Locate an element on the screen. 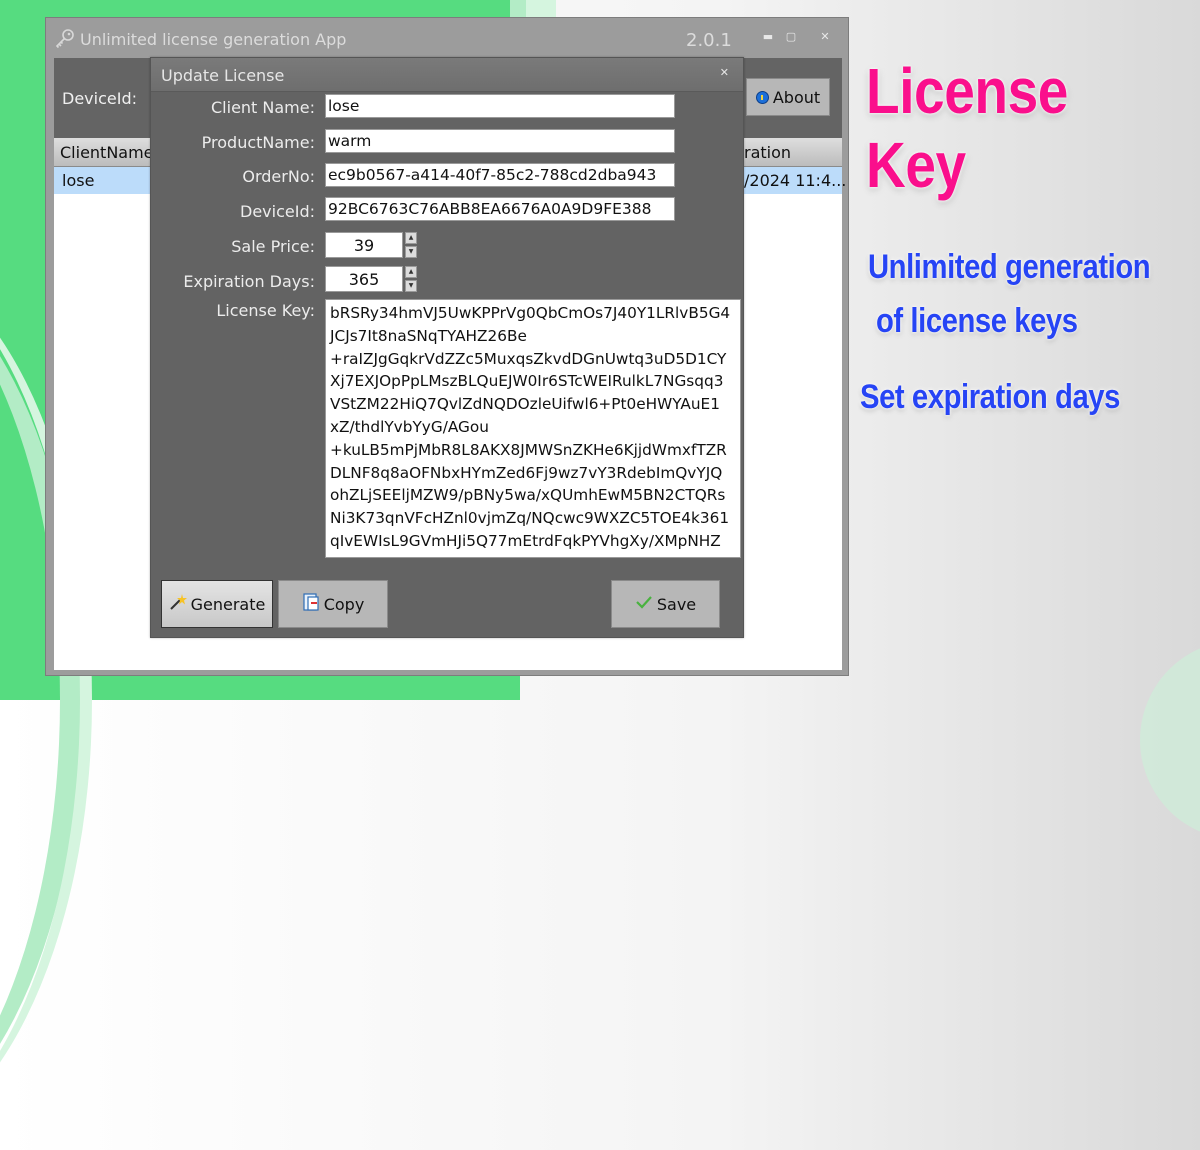 This screenshot has height=1150, width=1200. magic-wand-icon is located at coordinates (178, 604).